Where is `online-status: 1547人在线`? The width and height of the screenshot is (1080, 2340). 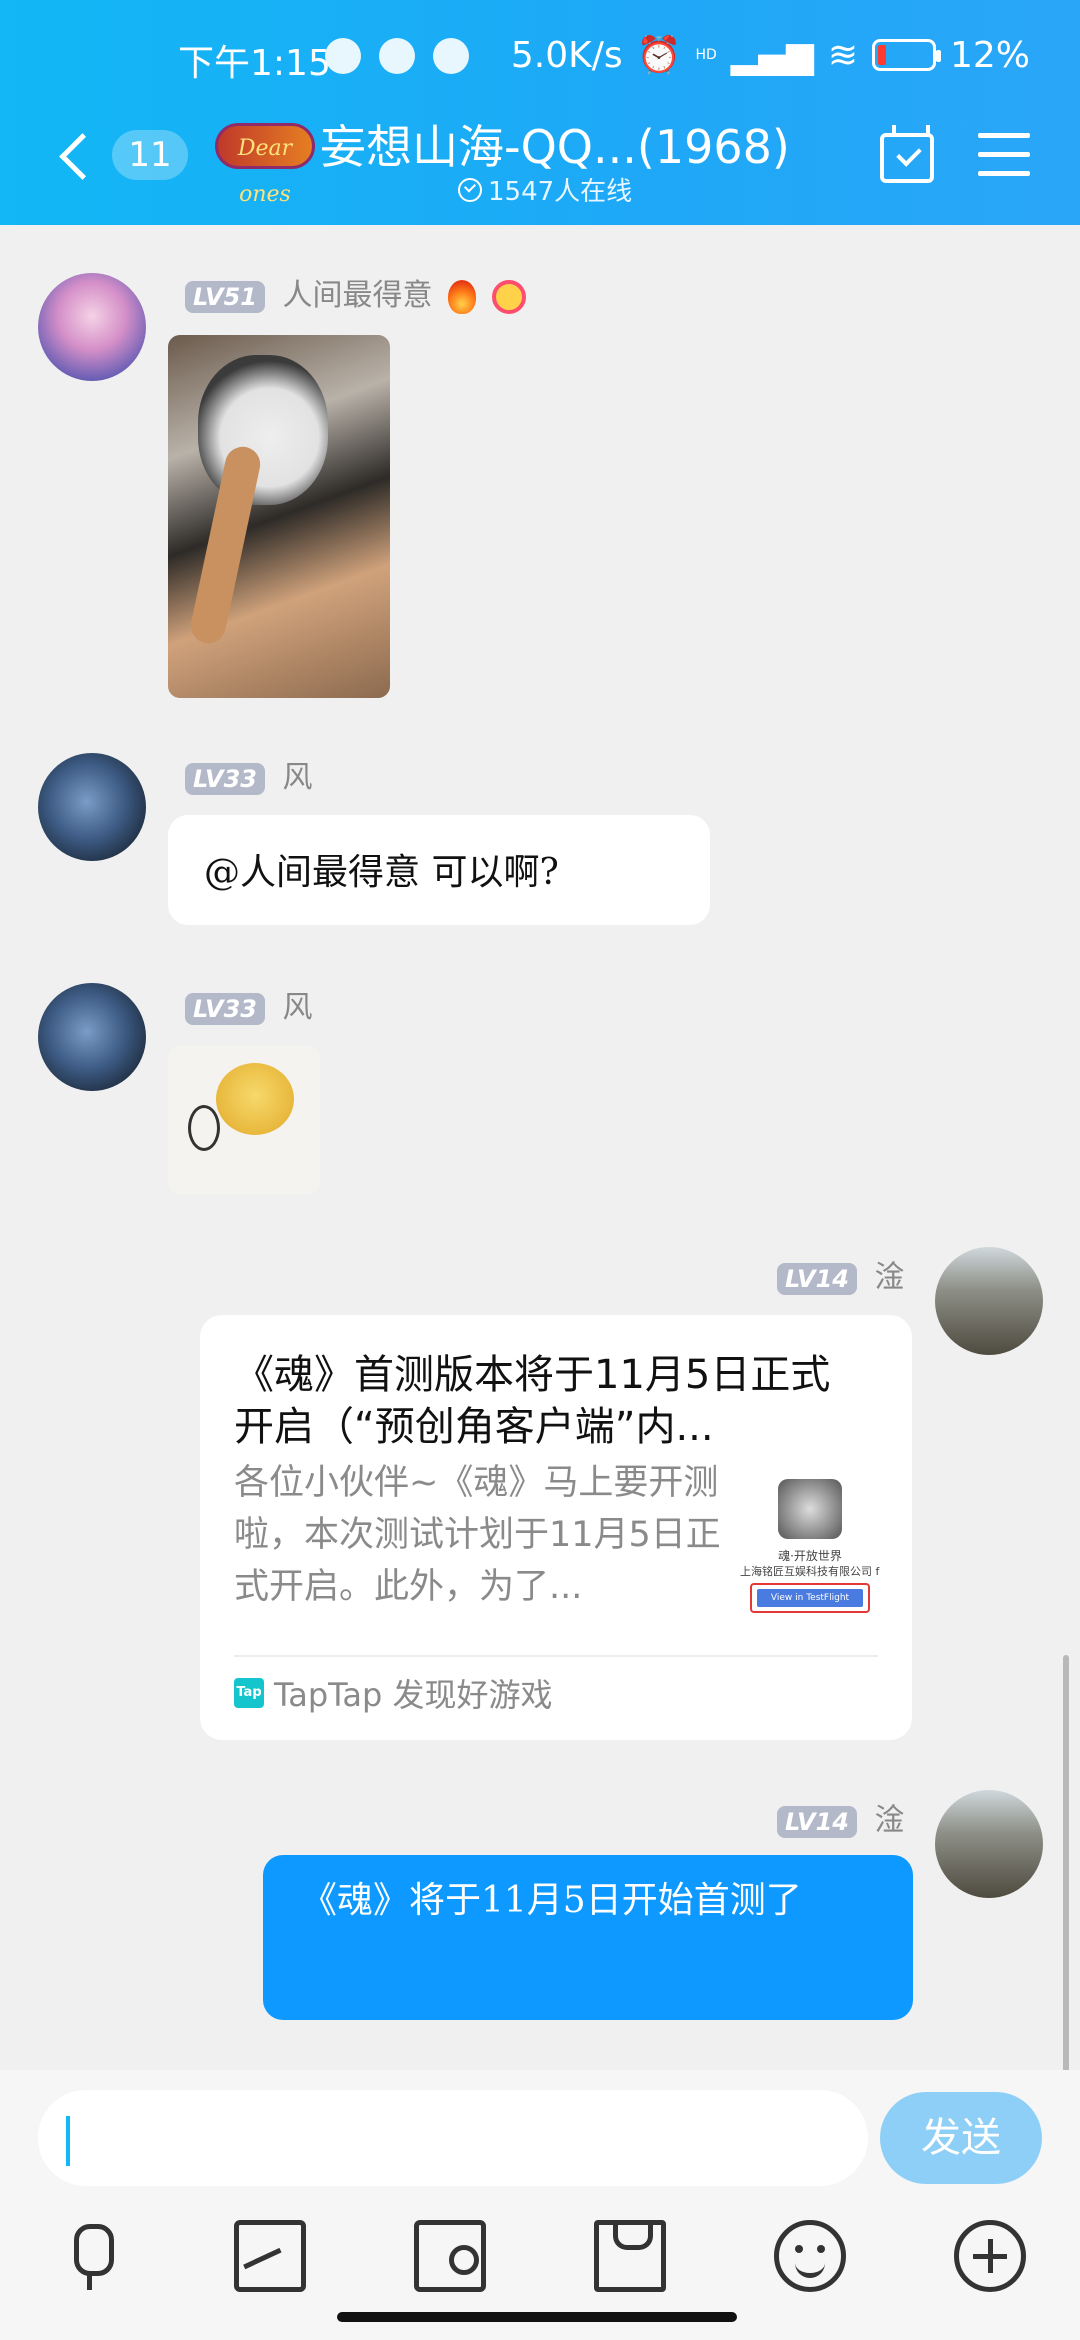 online-status: 1547人在线 is located at coordinates (545, 189).